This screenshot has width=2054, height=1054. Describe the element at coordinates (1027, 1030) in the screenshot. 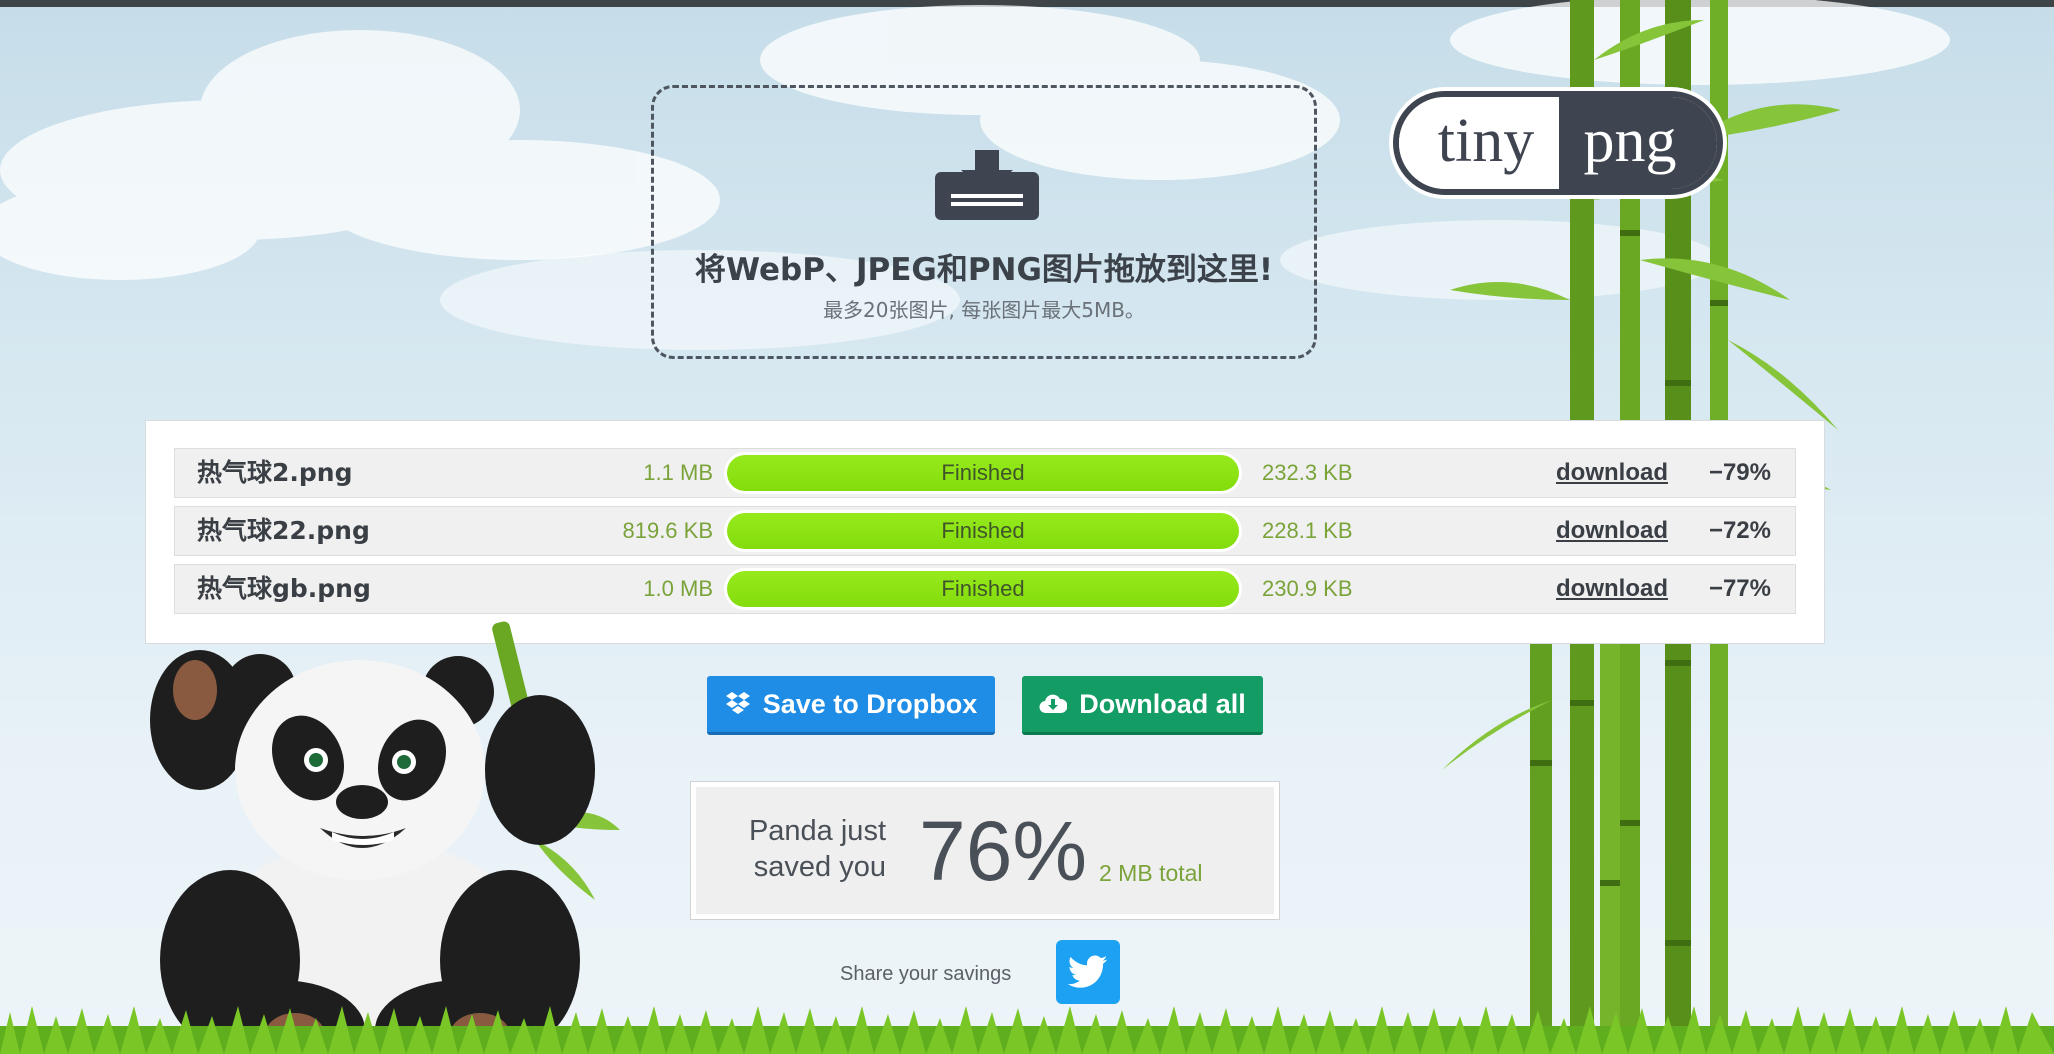

I see `grass-decoration` at that location.